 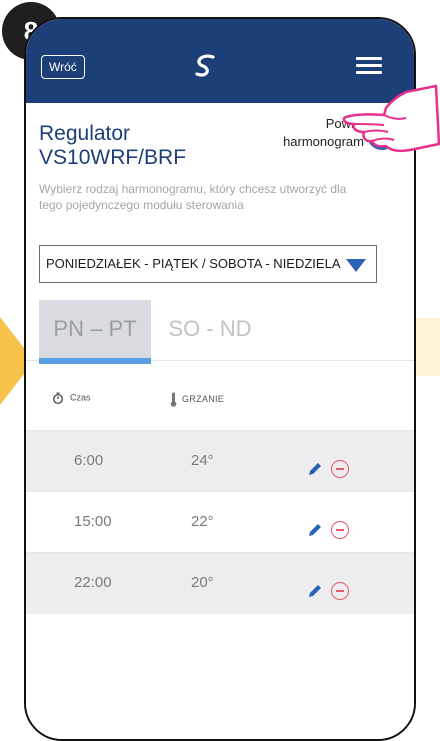 I want to click on tab-weekdays: PN – PT, so click(x=95, y=329).